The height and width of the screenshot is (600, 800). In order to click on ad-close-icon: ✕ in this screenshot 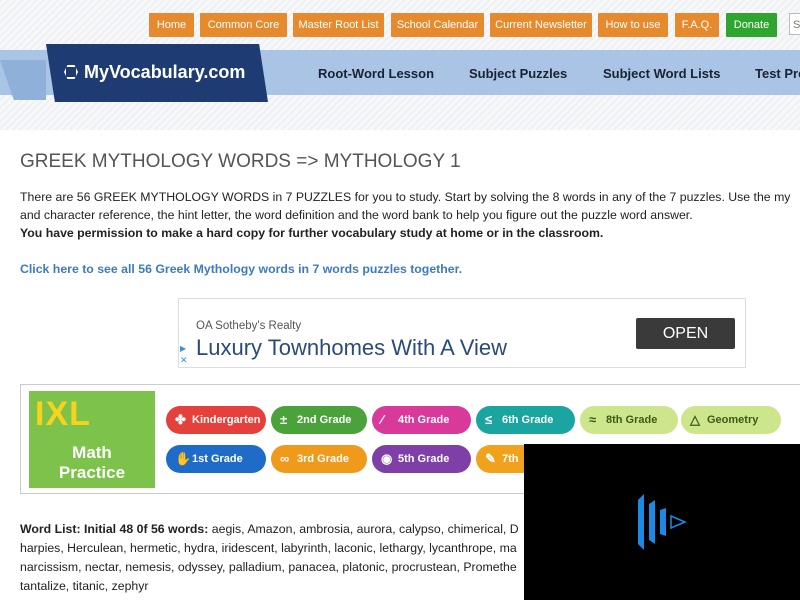, I will do `click(184, 360)`.